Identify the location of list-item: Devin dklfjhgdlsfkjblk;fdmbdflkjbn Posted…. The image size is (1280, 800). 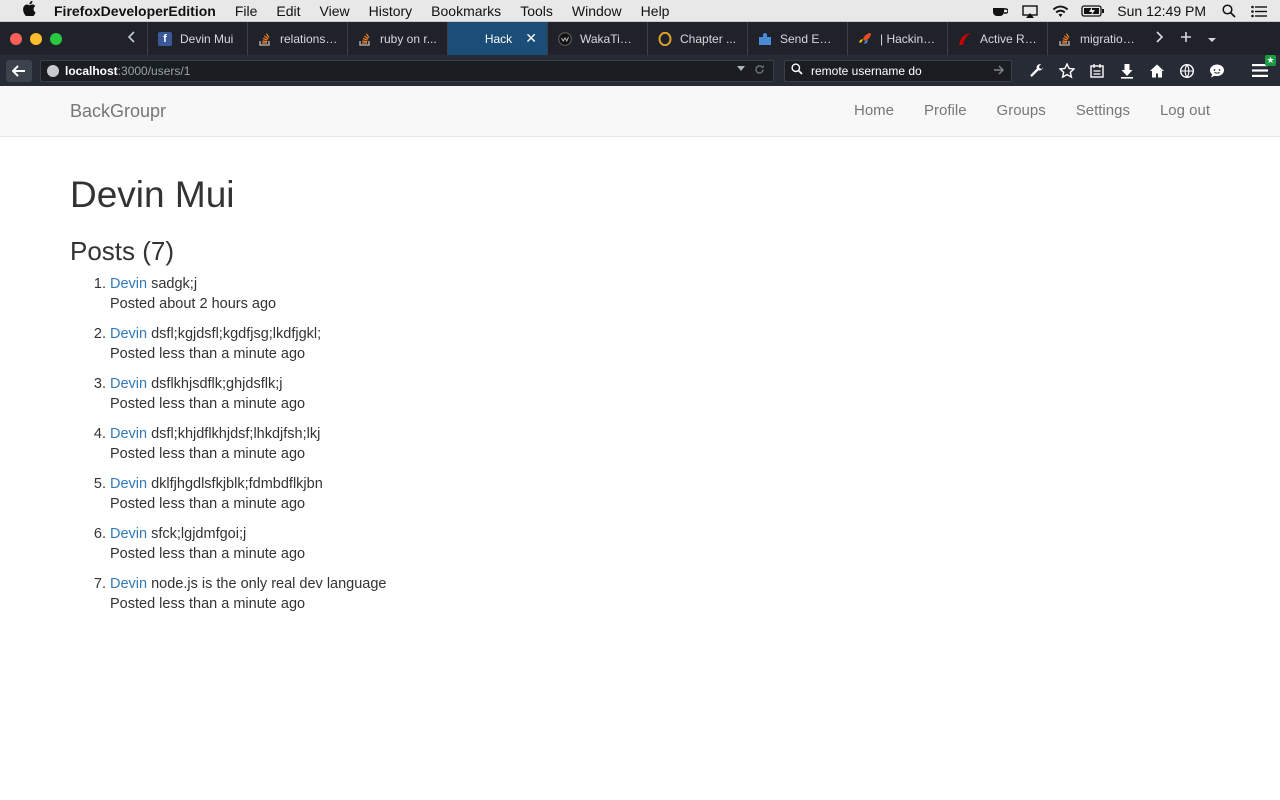
(660, 494).